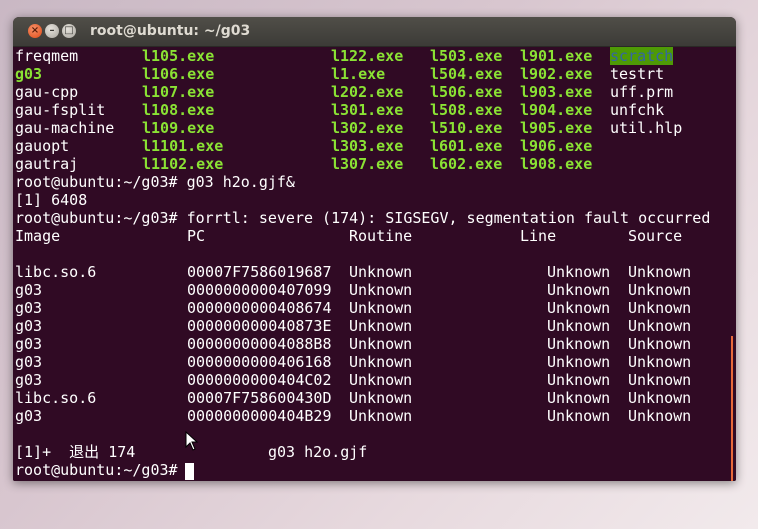 The height and width of the screenshot is (529, 758). I want to click on listing-entry: l303.exe, so click(367, 146).